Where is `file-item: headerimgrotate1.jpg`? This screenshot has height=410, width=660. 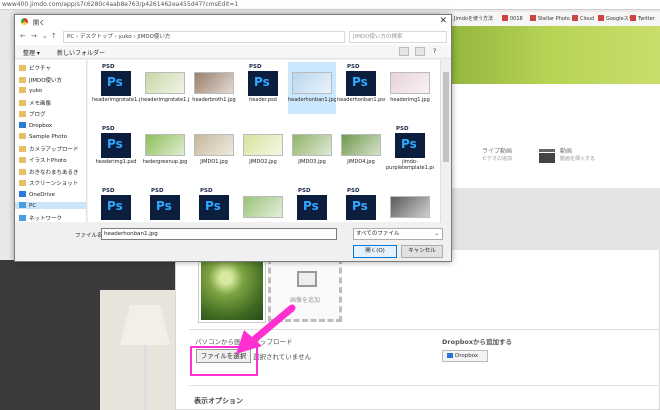
file-item: headerimgrotate1.jpg is located at coordinates (165, 88).